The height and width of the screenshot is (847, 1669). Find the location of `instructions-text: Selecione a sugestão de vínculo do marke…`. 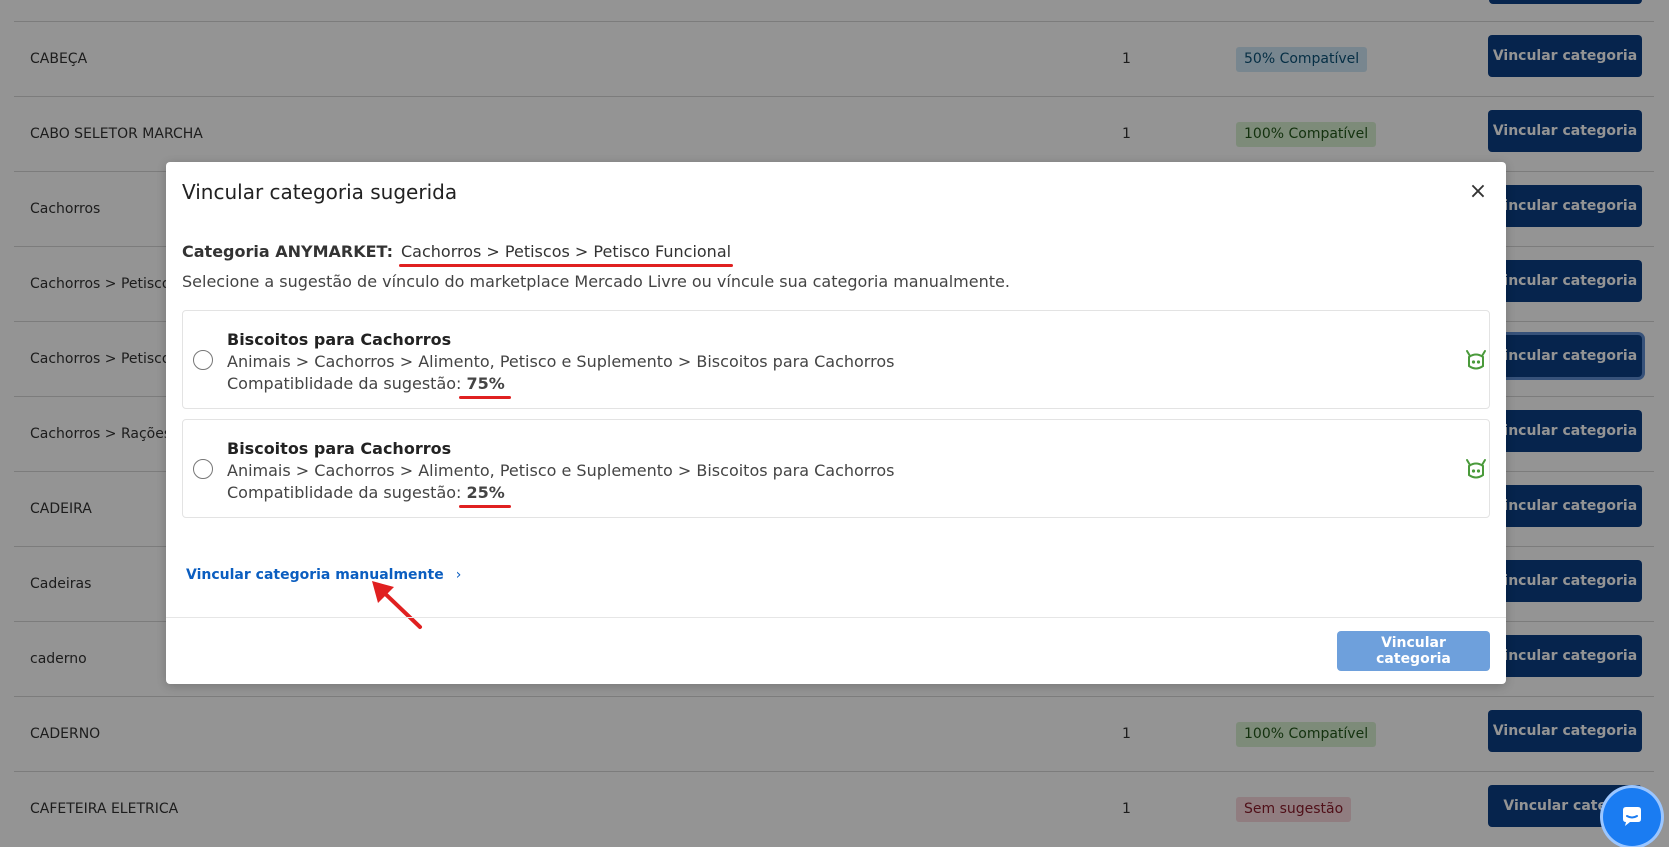

instructions-text: Selecione a sugestão de vínculo do marke… is located at coordinates (596, 281).